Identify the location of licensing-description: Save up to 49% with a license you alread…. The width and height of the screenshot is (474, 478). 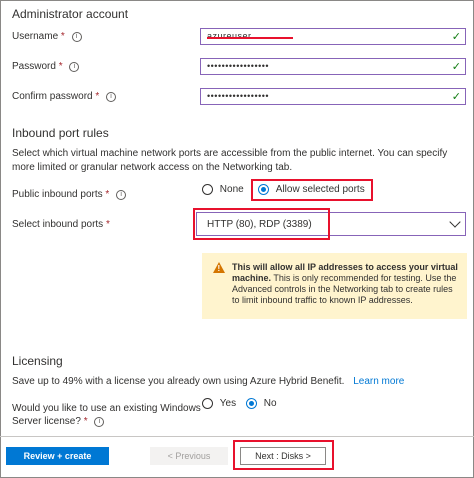
(208, 382).